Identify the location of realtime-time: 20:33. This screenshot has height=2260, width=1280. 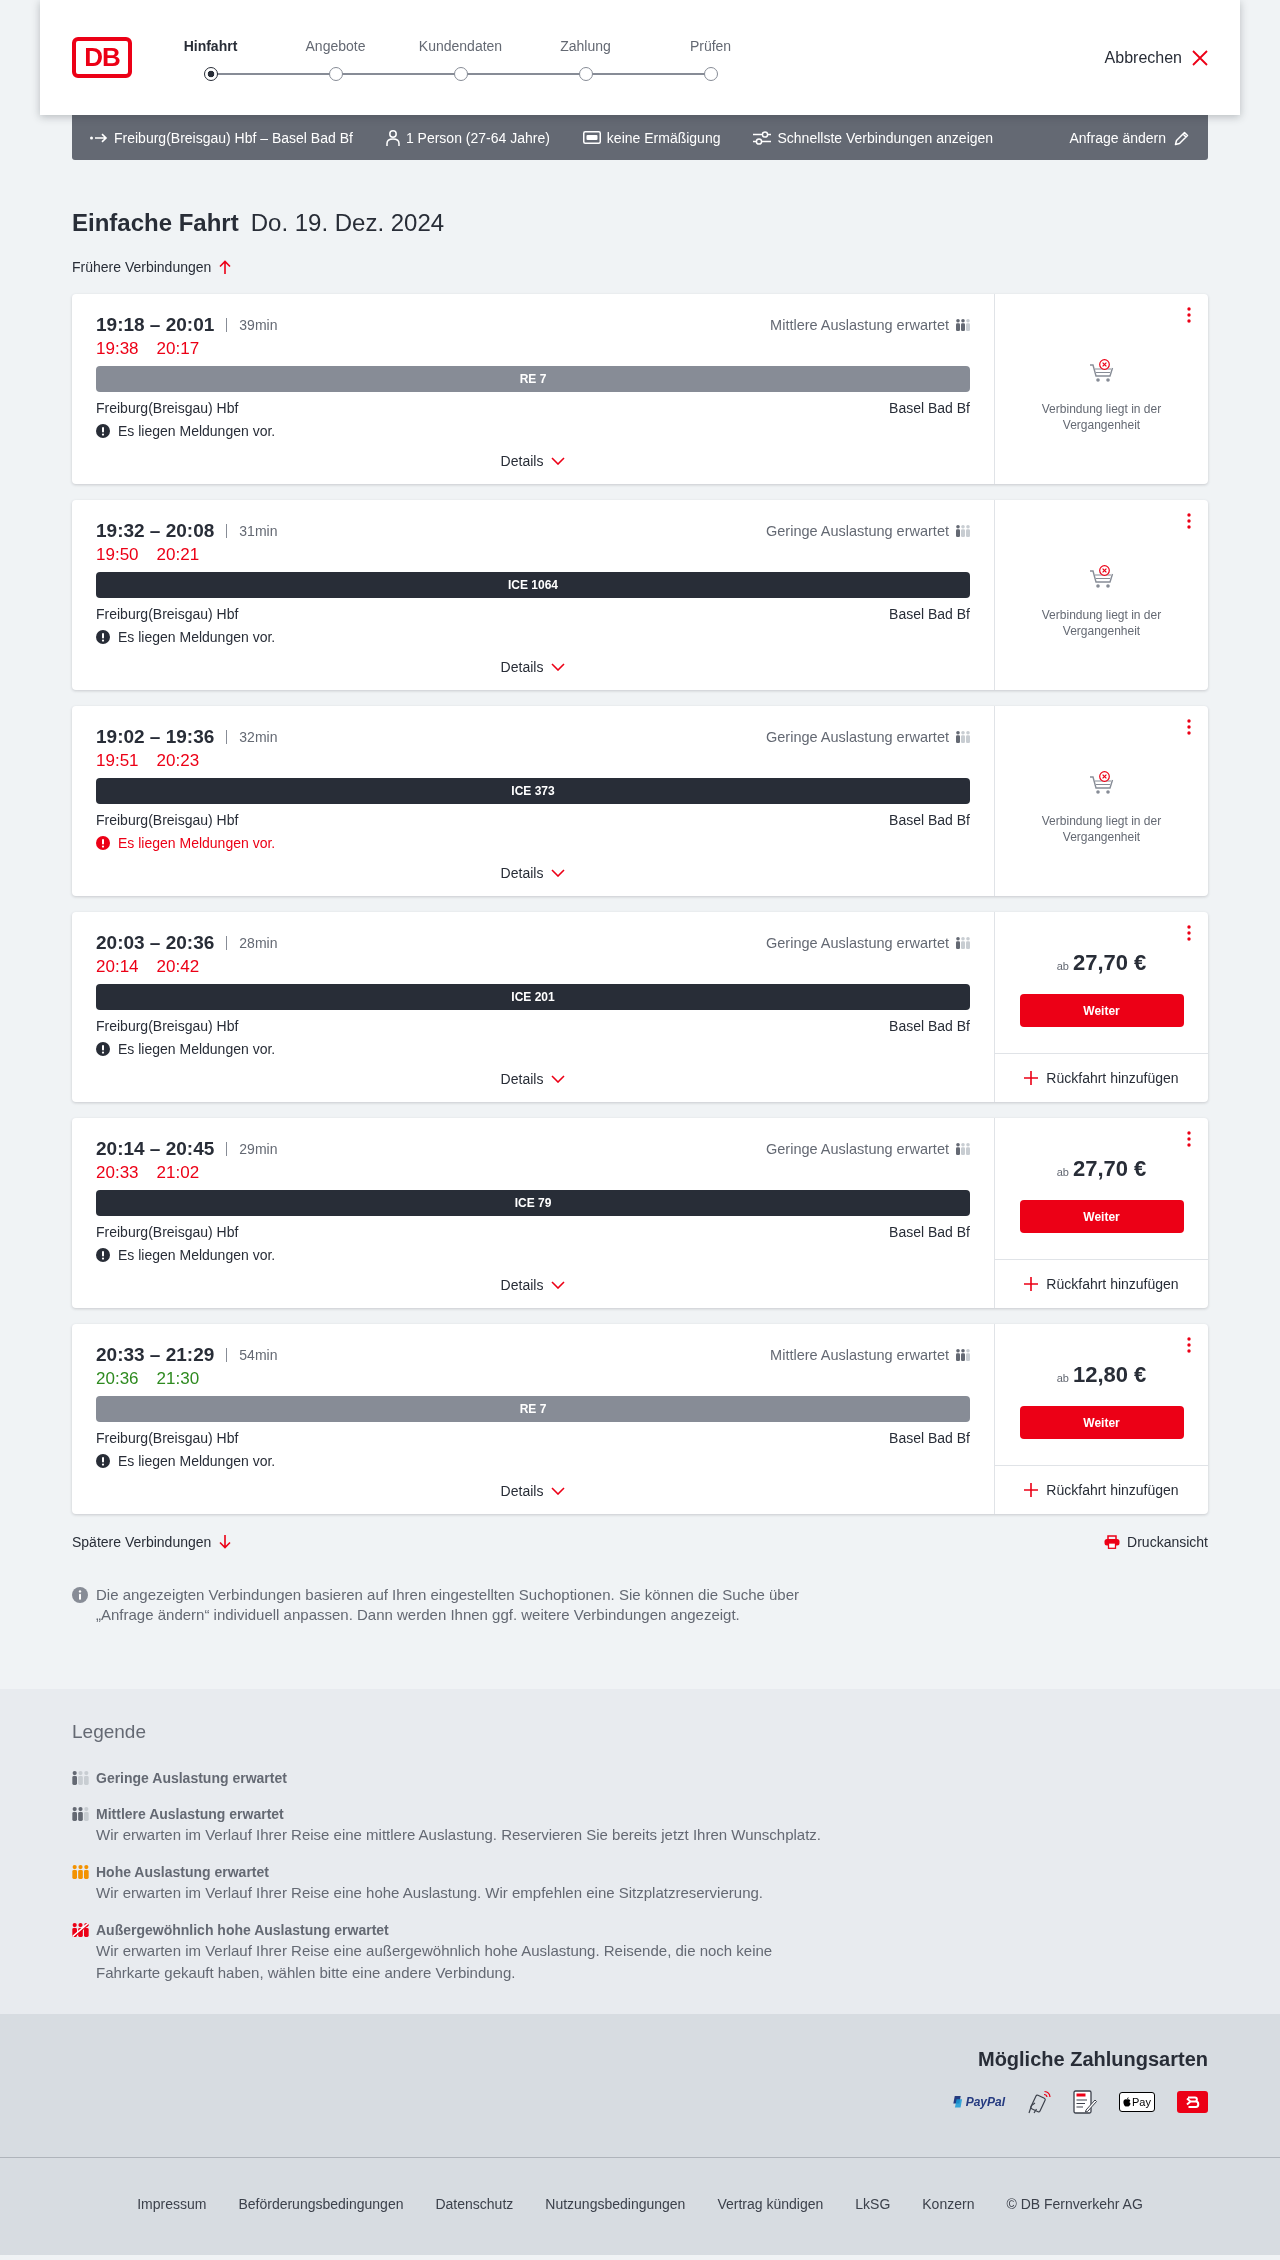
(117, 1173).